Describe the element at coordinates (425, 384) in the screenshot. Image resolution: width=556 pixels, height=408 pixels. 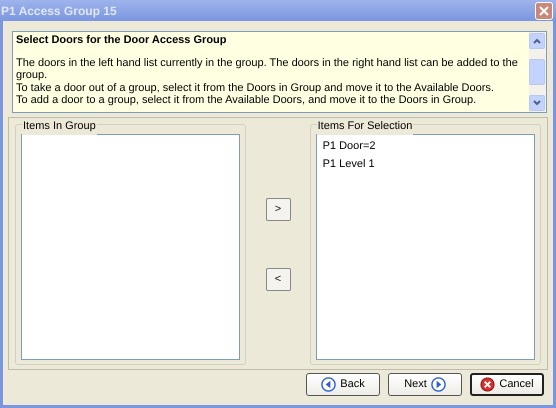
I see `next-button: Next` at that location.